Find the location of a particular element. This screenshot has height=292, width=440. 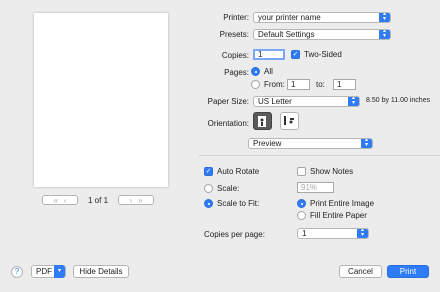

pages-from-radio is located at coordinates (255, 84).